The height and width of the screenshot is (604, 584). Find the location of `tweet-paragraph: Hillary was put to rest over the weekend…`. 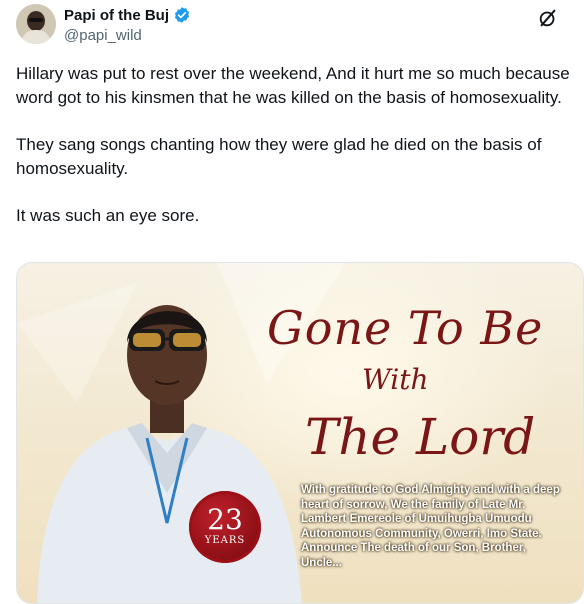

tweet-paragraph: Hillary was put to rest over the weekend… is located at coordinates (293, 85).